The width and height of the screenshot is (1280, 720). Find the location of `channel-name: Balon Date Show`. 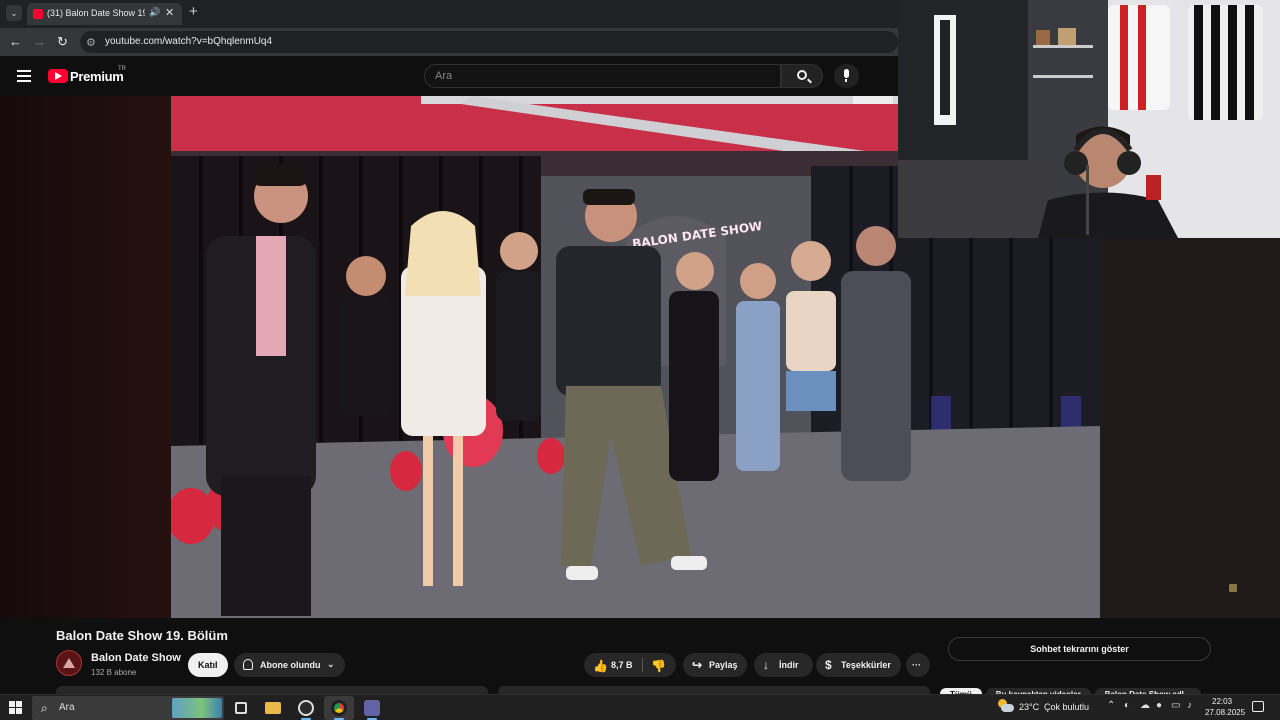

channel-name: Balon Date Show is located at coordinates (136, 658).